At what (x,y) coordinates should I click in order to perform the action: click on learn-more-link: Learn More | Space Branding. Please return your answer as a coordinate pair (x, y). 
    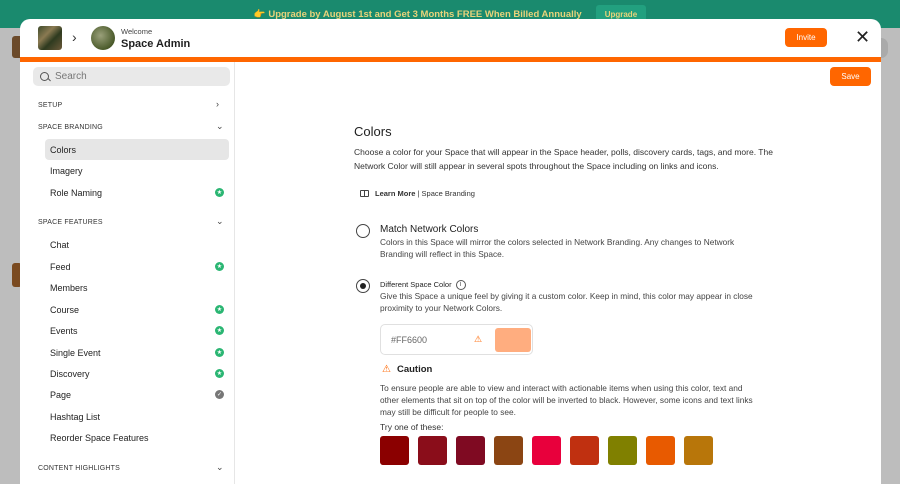
    Looking at the image, I should click on (417, 193).